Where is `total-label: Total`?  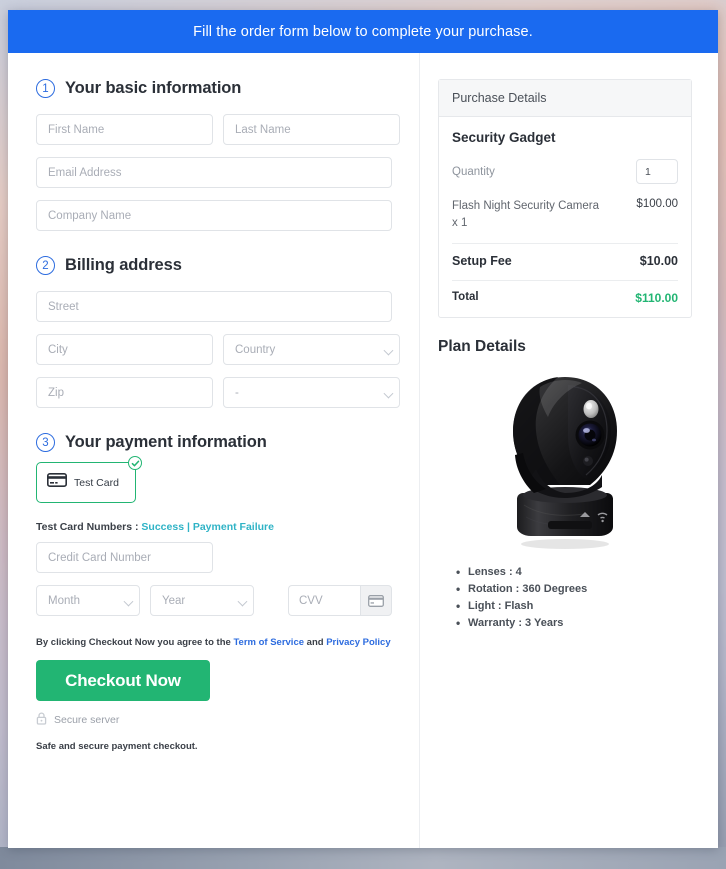 total-label: Total is located at coordinates (465, 297).